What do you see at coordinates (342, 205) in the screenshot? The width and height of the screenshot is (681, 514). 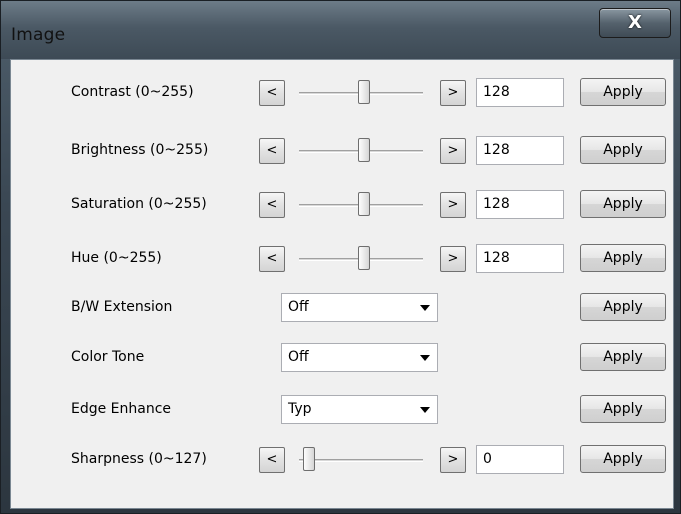 I see `saturation-row: Saturation (0~255) < > 128 Apply` at bounding box center [342, 205].